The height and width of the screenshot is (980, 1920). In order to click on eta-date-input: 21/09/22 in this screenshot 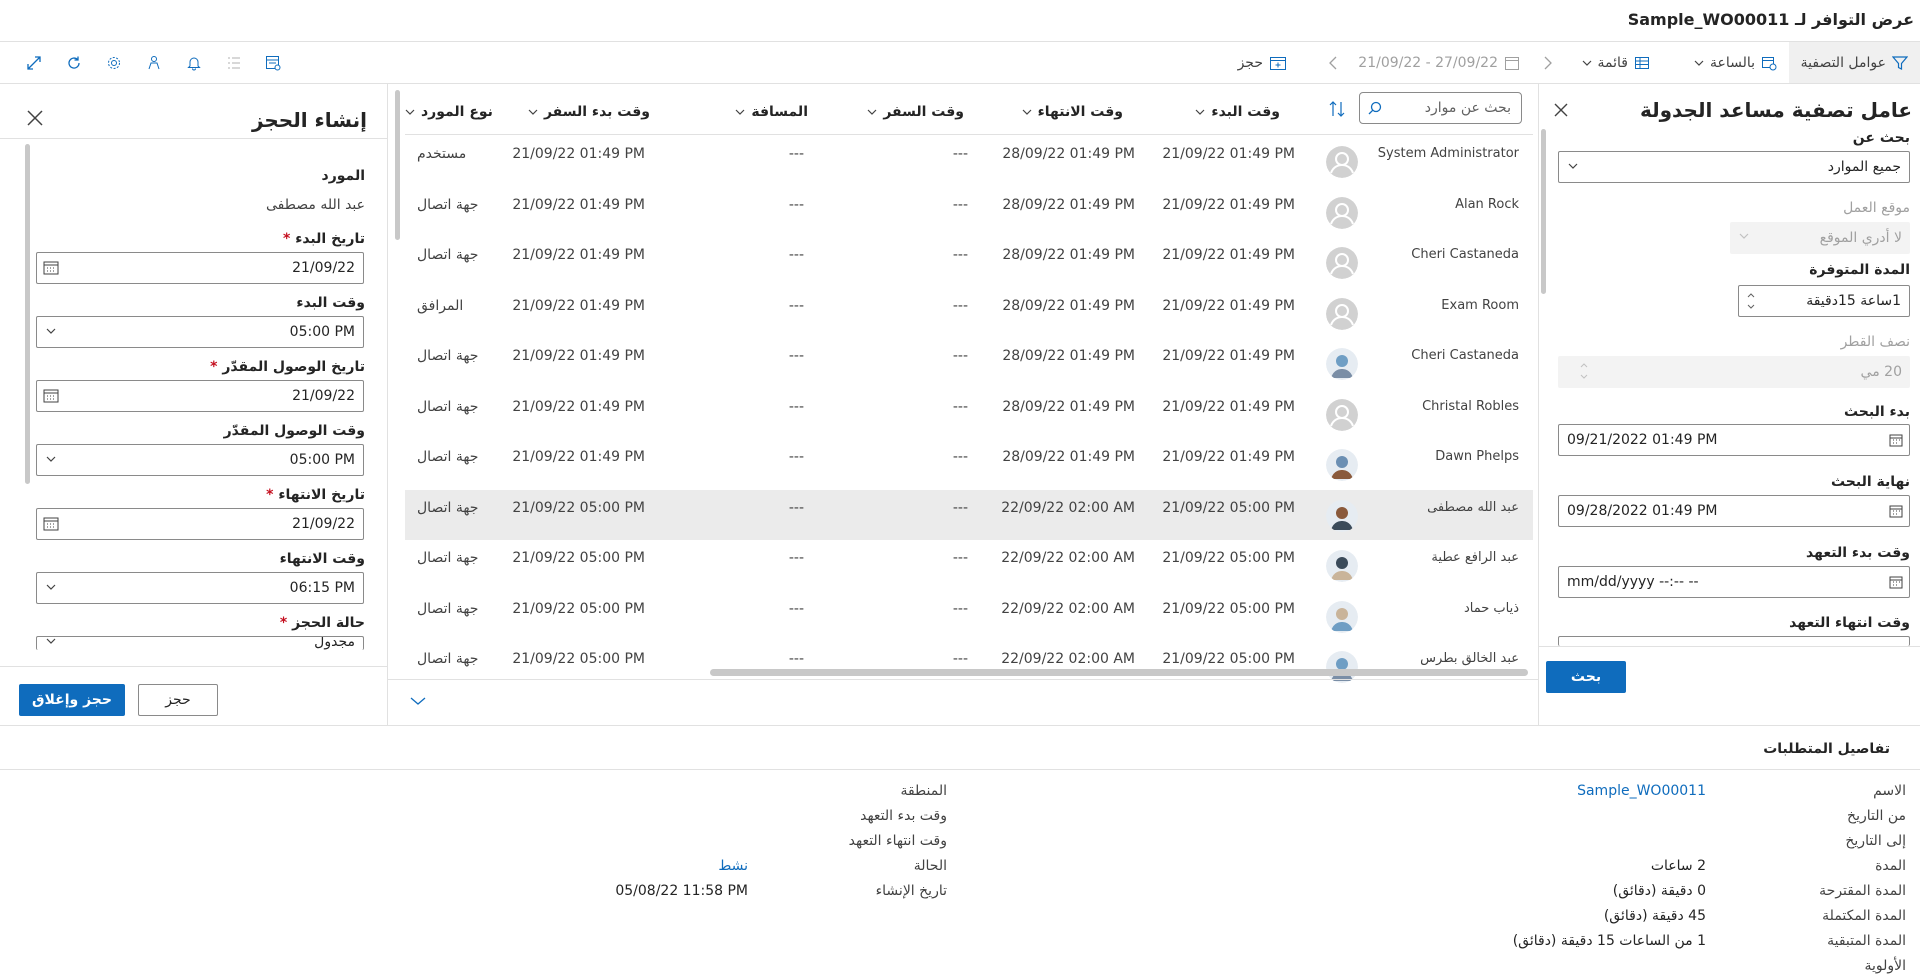, I will do `click(200, 396)`.